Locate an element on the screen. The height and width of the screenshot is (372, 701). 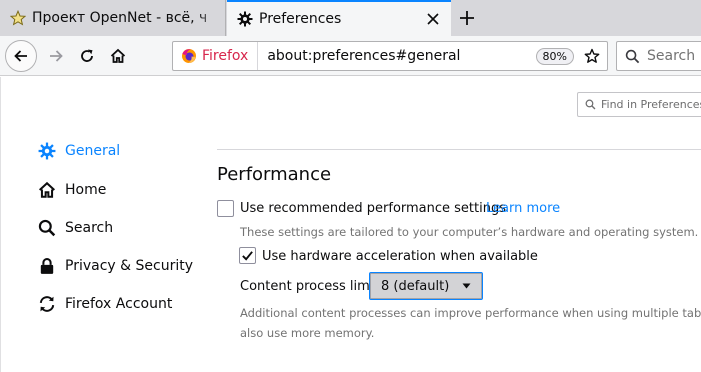
reload-icon is located at coordinates (87, 55).